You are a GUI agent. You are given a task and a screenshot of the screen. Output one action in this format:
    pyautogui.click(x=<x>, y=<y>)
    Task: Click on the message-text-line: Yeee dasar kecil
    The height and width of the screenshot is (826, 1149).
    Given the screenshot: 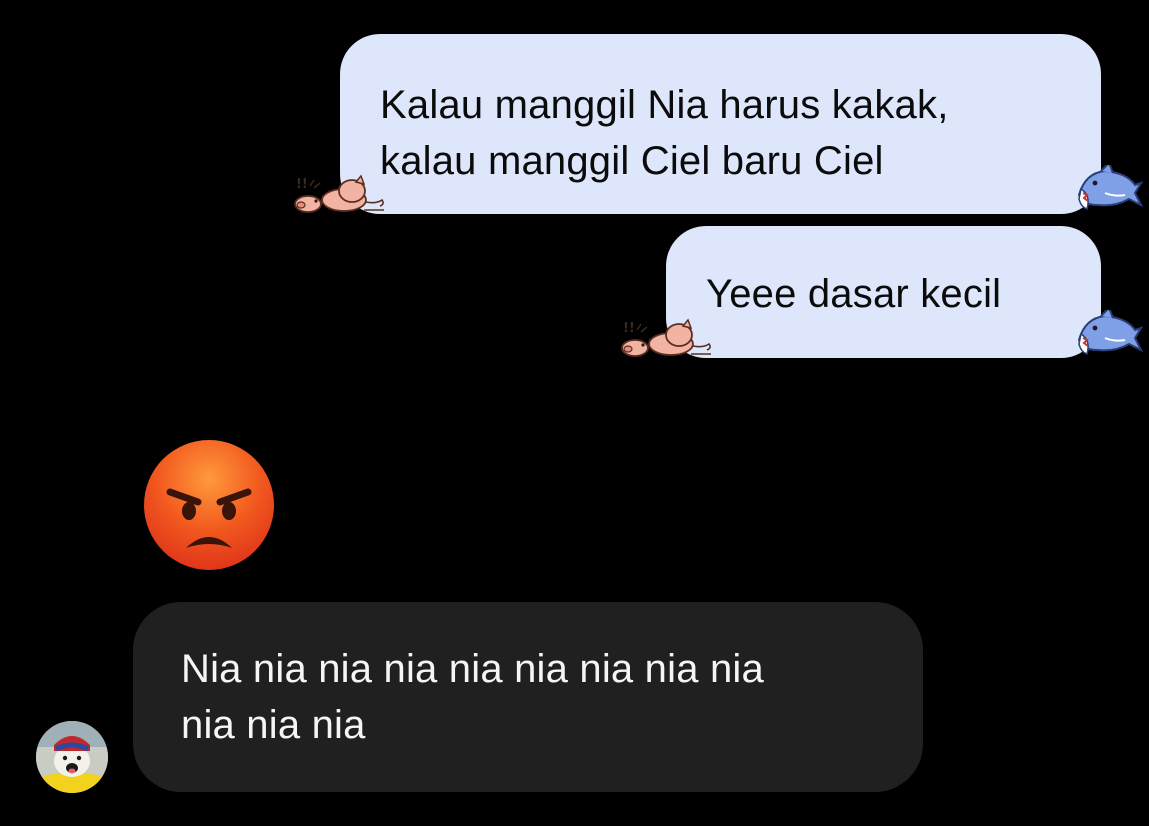 What is the action you would take?
    pyautogui.click(x=854, y=294)
    